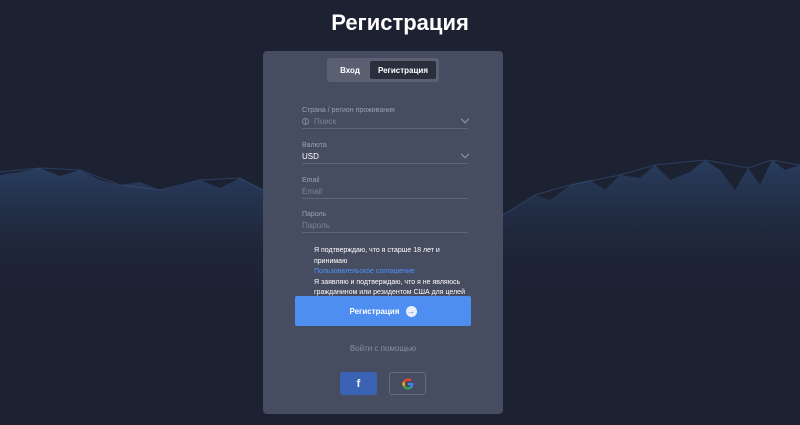 The image size is (800, 425). I want to click on currency-value: USD, so click(310, 156).